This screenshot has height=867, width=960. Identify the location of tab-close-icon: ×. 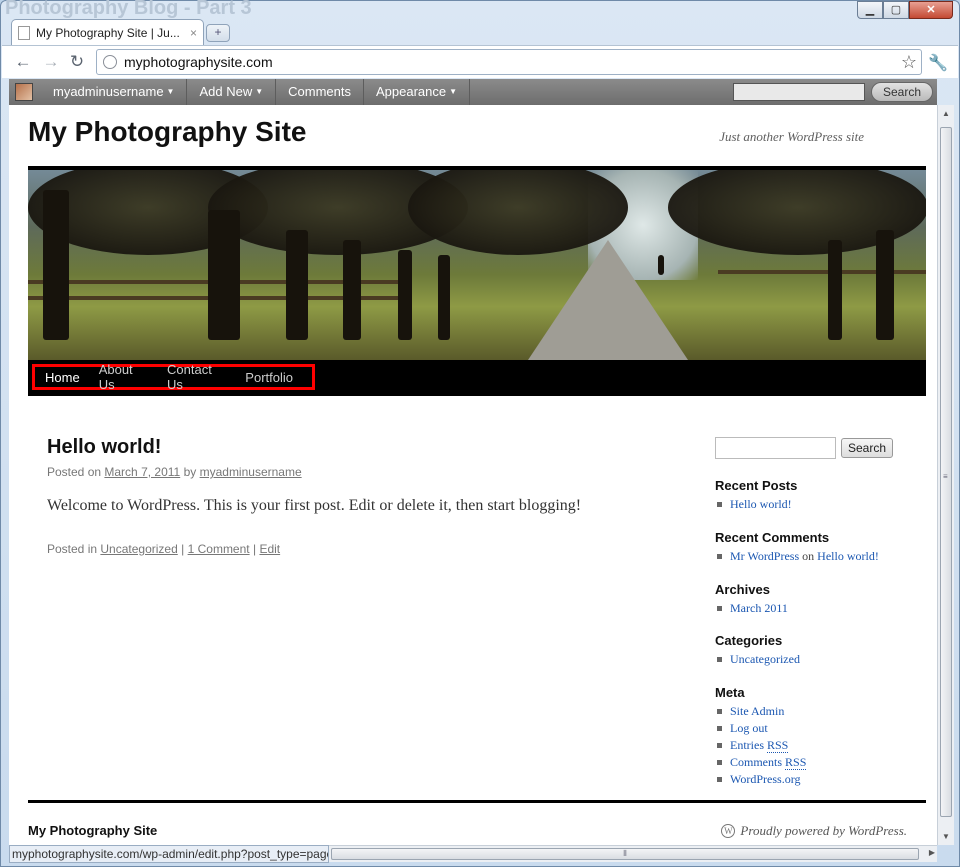
(193, 33).